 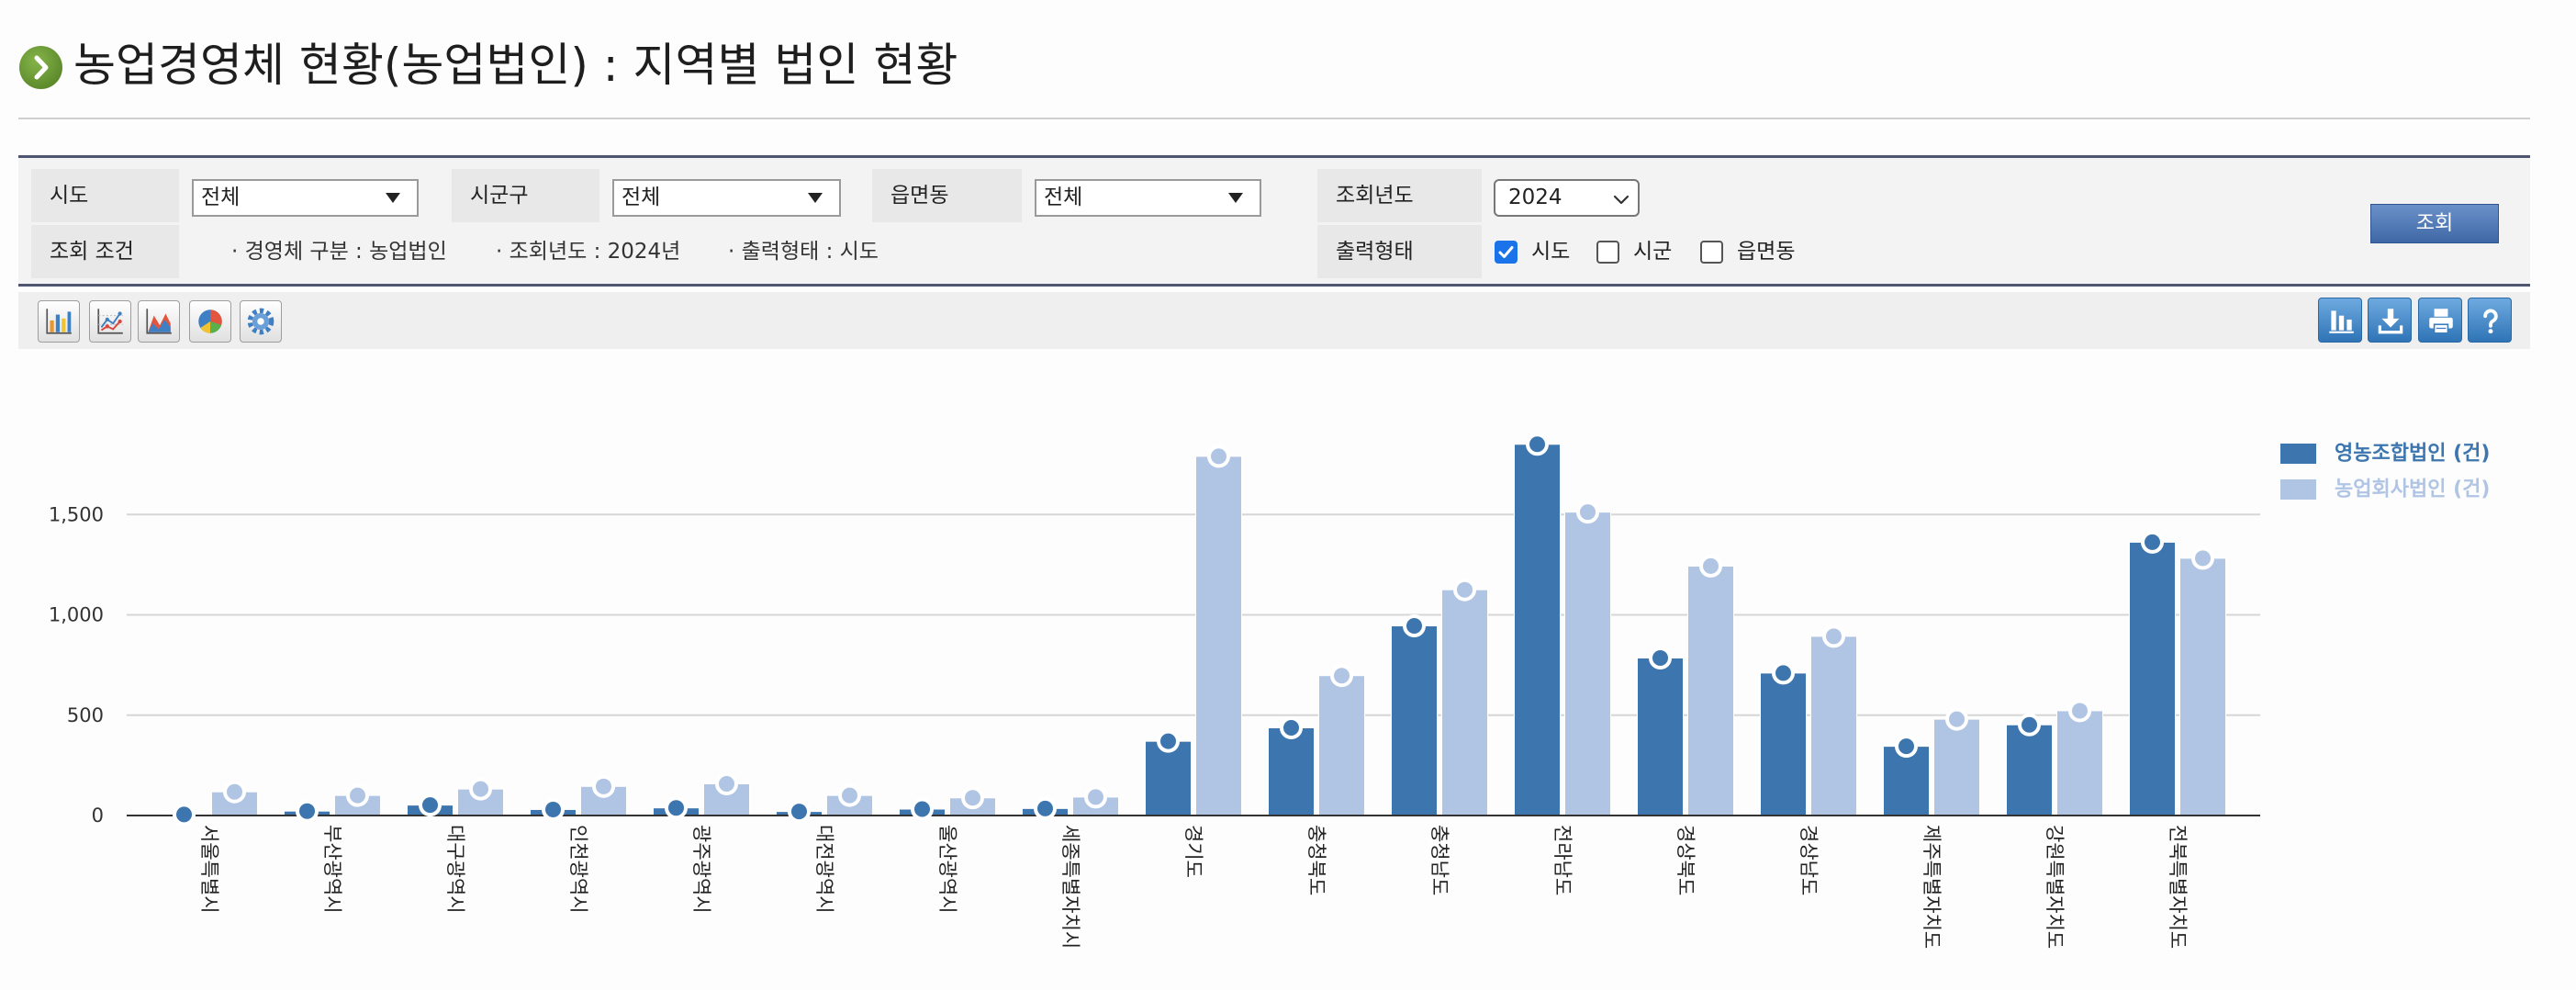 I want to click on legend-label: 농업회사법인 (건), so click(x=2412, y=489).